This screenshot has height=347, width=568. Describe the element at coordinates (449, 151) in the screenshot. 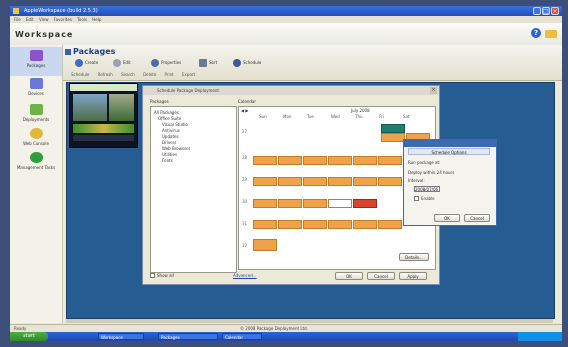

I see `popup-tab: Schedule Options` at that location.